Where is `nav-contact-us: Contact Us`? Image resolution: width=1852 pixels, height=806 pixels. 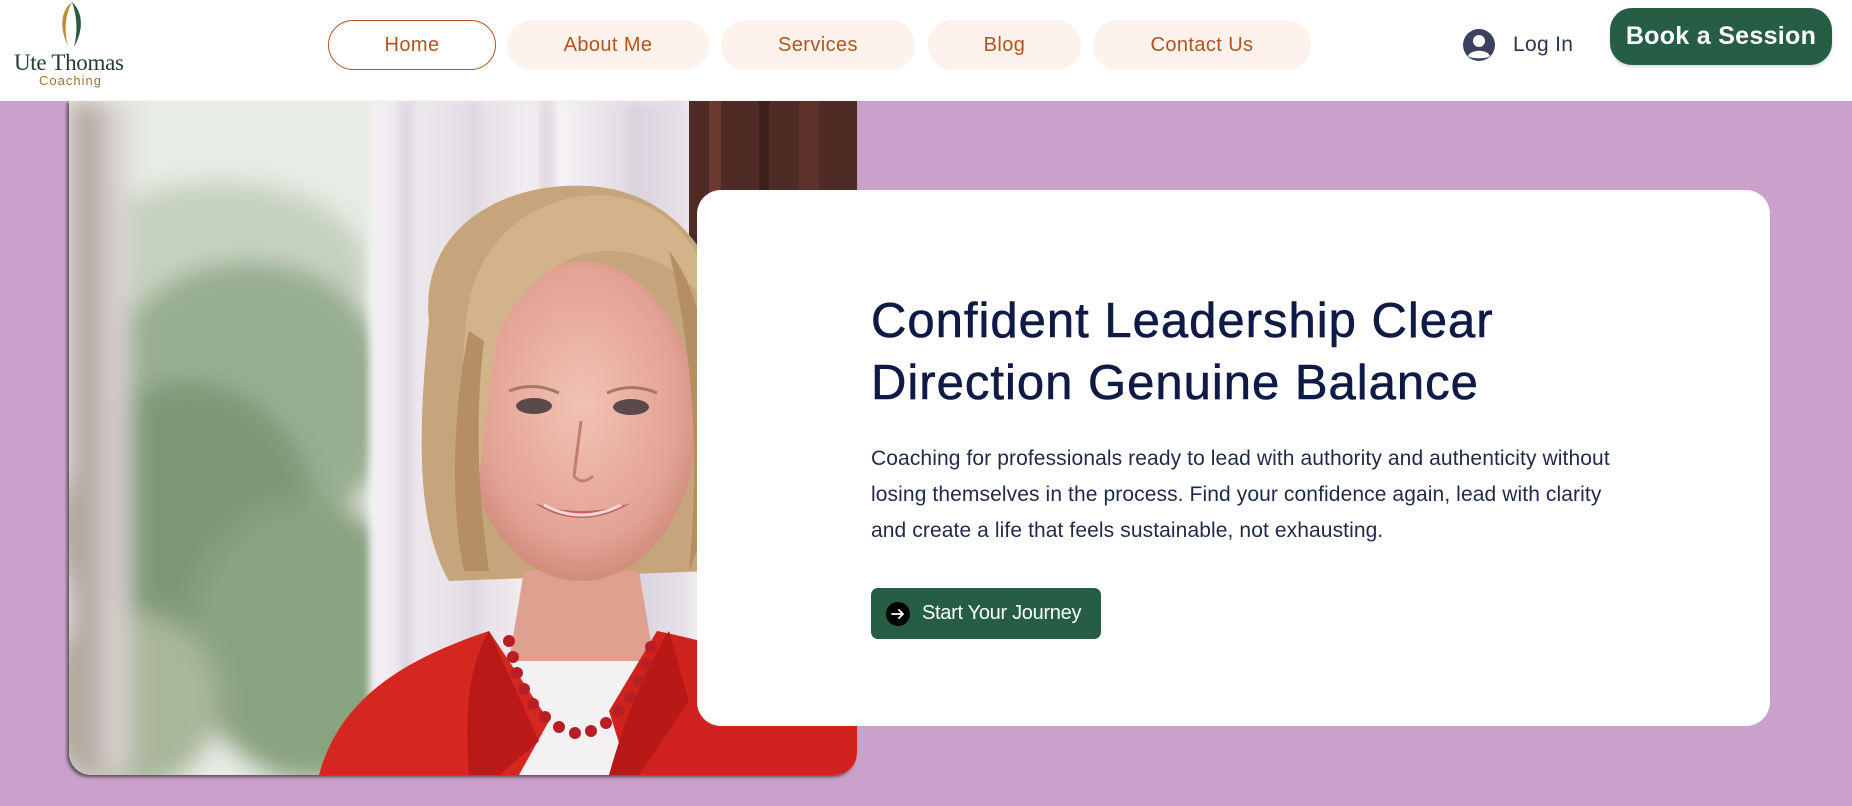 nav-contact-us: Contact Us is located at coordinates (1202, 45).